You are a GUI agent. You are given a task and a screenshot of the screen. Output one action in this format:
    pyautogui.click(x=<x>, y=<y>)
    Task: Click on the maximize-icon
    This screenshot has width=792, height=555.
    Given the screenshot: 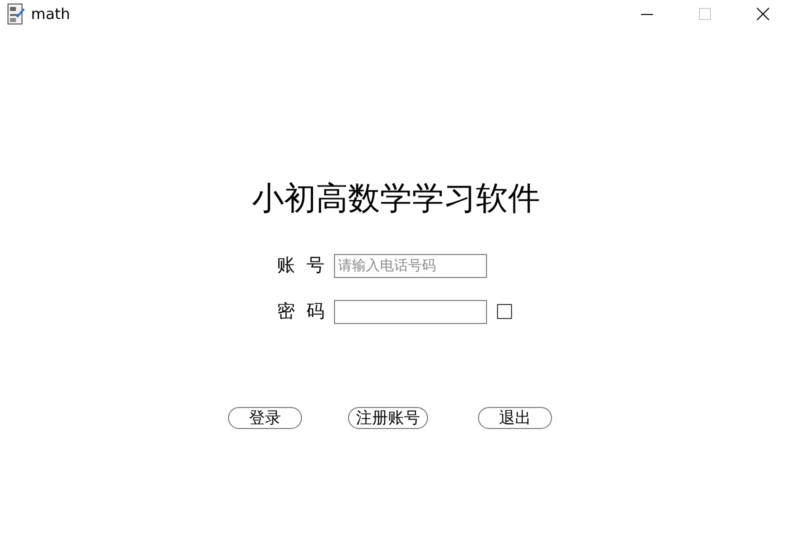 What is the action you would take?
    pyautogui.click(x=705, y=14)
    